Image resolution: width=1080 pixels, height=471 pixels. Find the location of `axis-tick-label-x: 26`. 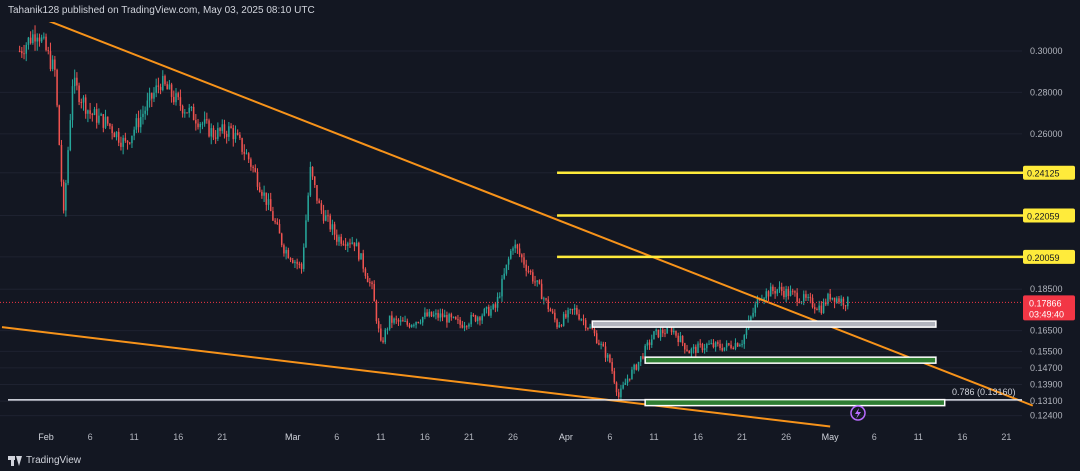

axis-tick-label-x: 26 is located at coordinates (513, 437).